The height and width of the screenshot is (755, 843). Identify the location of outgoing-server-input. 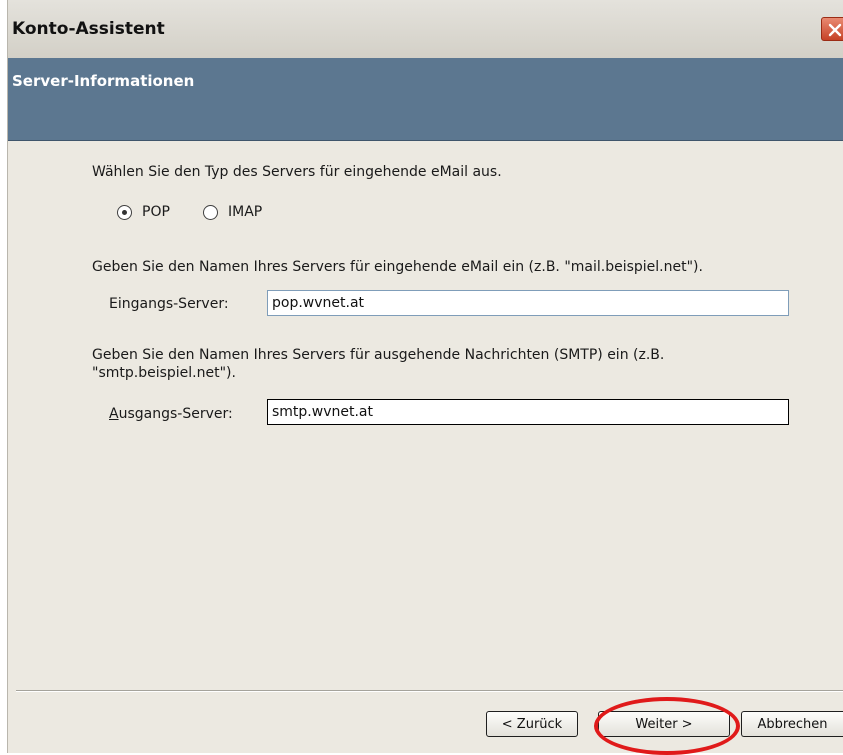
(528, 412).